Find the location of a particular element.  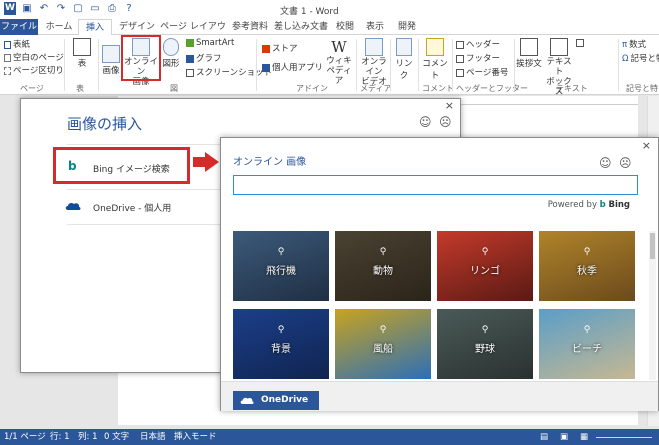

table-button: 表 is located at coordinates (82, 53).